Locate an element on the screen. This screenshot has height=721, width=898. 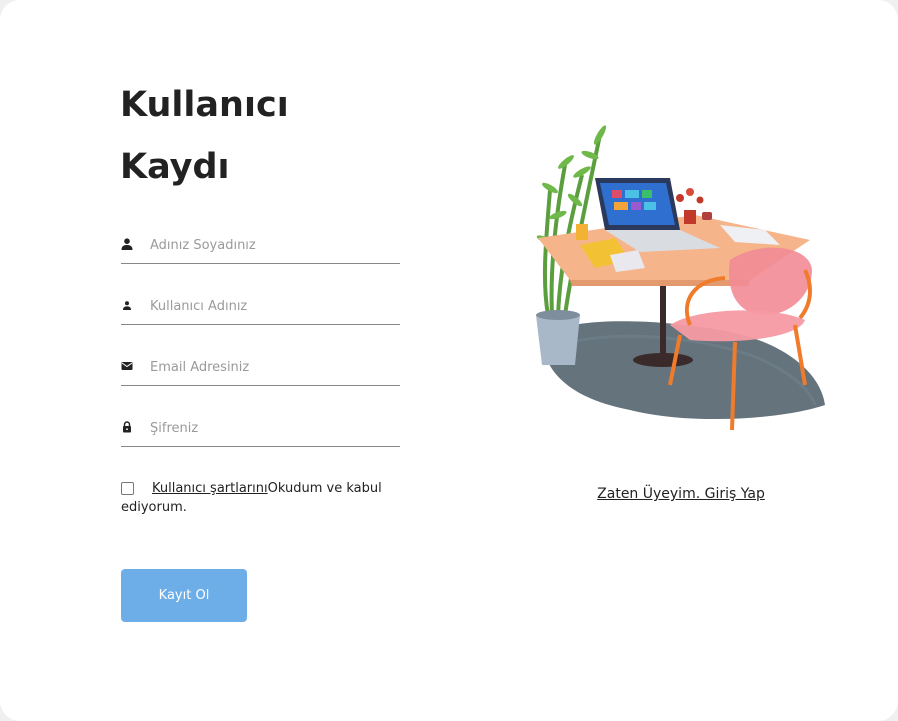
fullname-field is located at coordinates (260, 246).